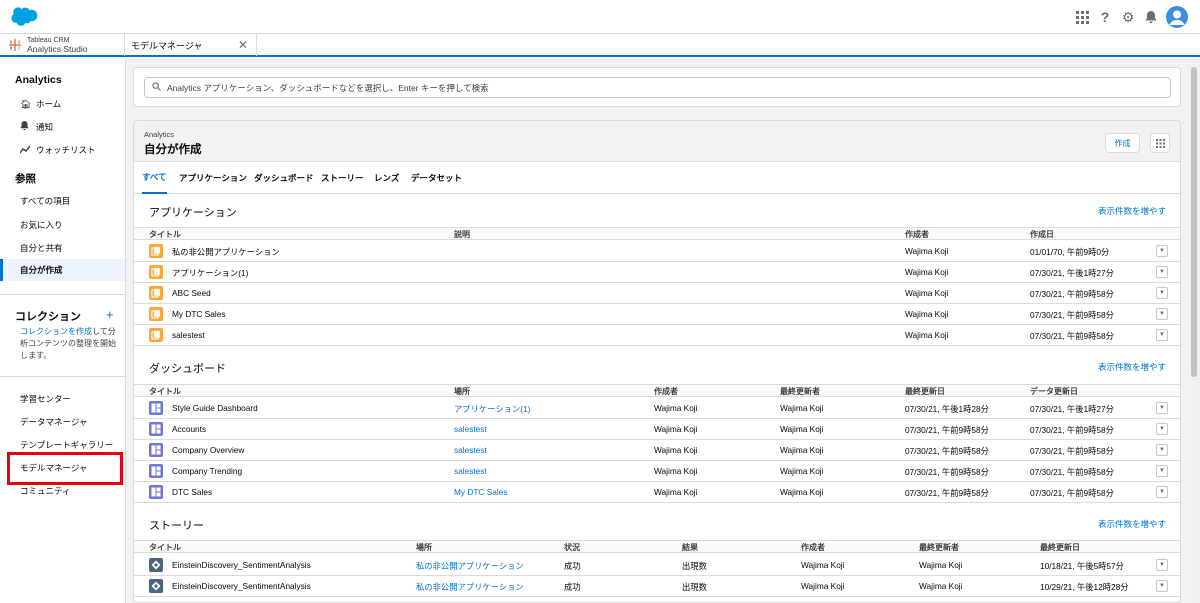 The width and height of the screenshot is (1200, 603). I want to click on grid-icon, so click(1160, 143).